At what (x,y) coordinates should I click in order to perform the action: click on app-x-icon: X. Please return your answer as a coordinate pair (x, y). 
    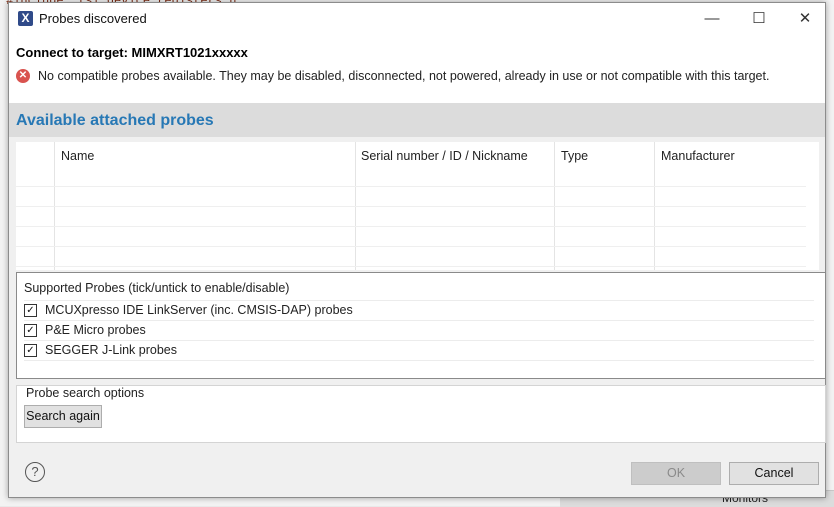
    Looking at the image, I should click on (25, 18).